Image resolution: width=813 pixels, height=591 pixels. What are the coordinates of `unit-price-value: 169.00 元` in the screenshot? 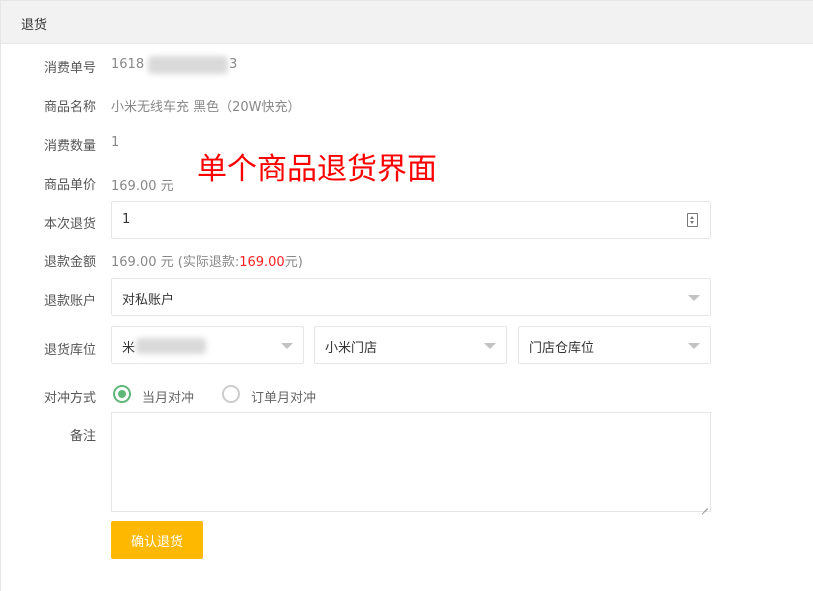 It's located at (142, 186).